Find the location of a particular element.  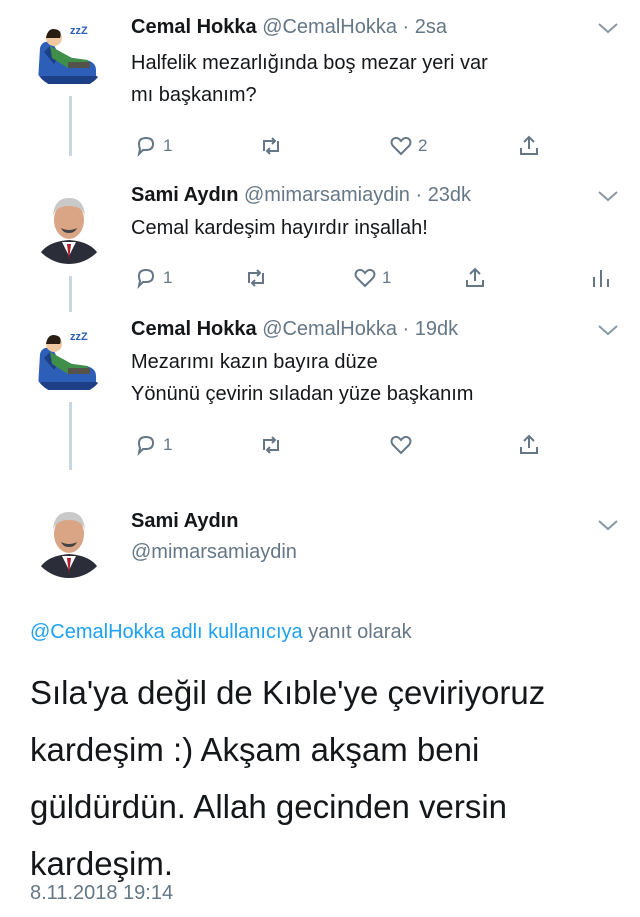

tweet-text: Cemal kardeşim hayırdır inşallah! is located at coordinates (279, 228).